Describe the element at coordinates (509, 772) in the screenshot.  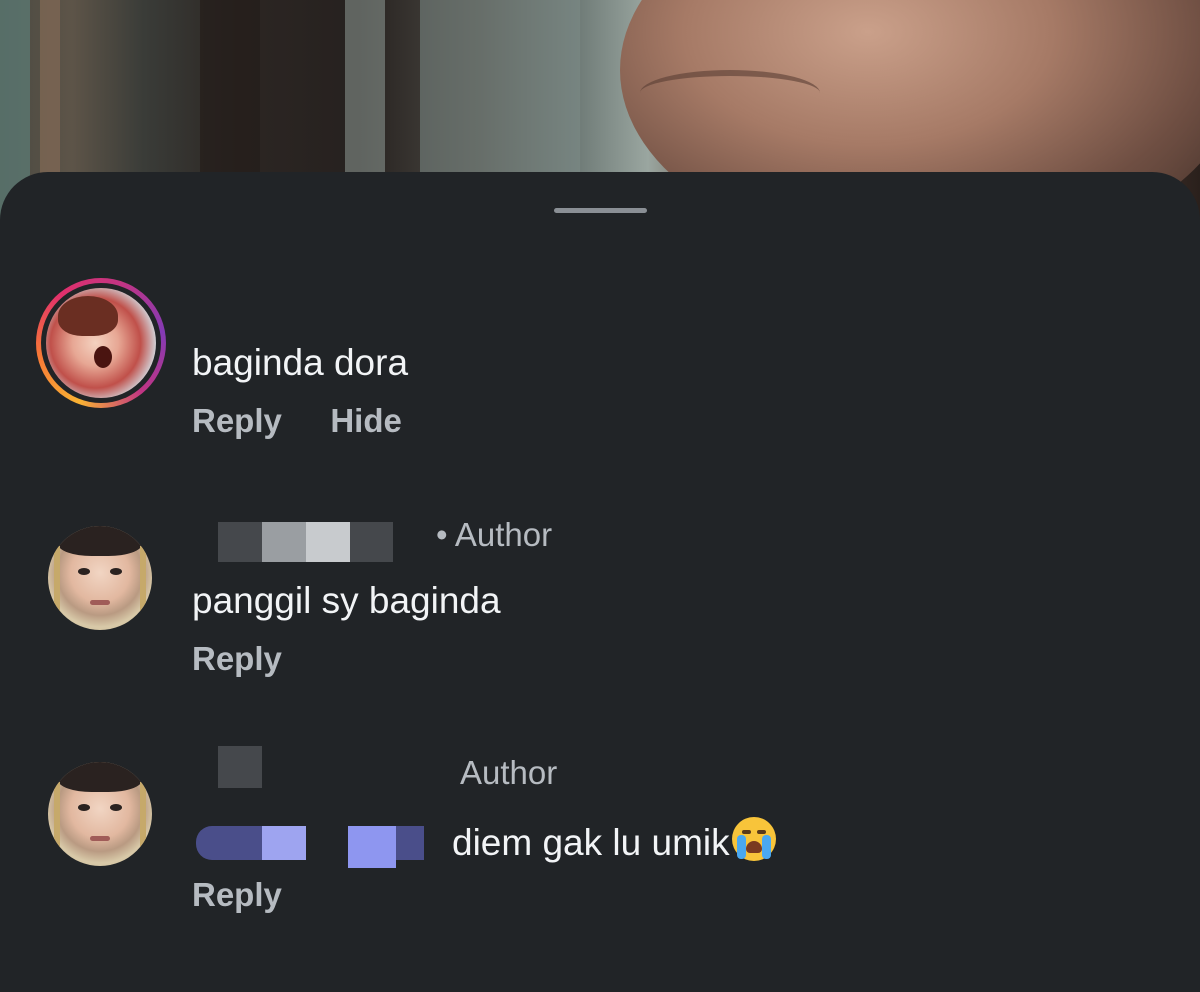
I see `author-badge: Author` at that location.